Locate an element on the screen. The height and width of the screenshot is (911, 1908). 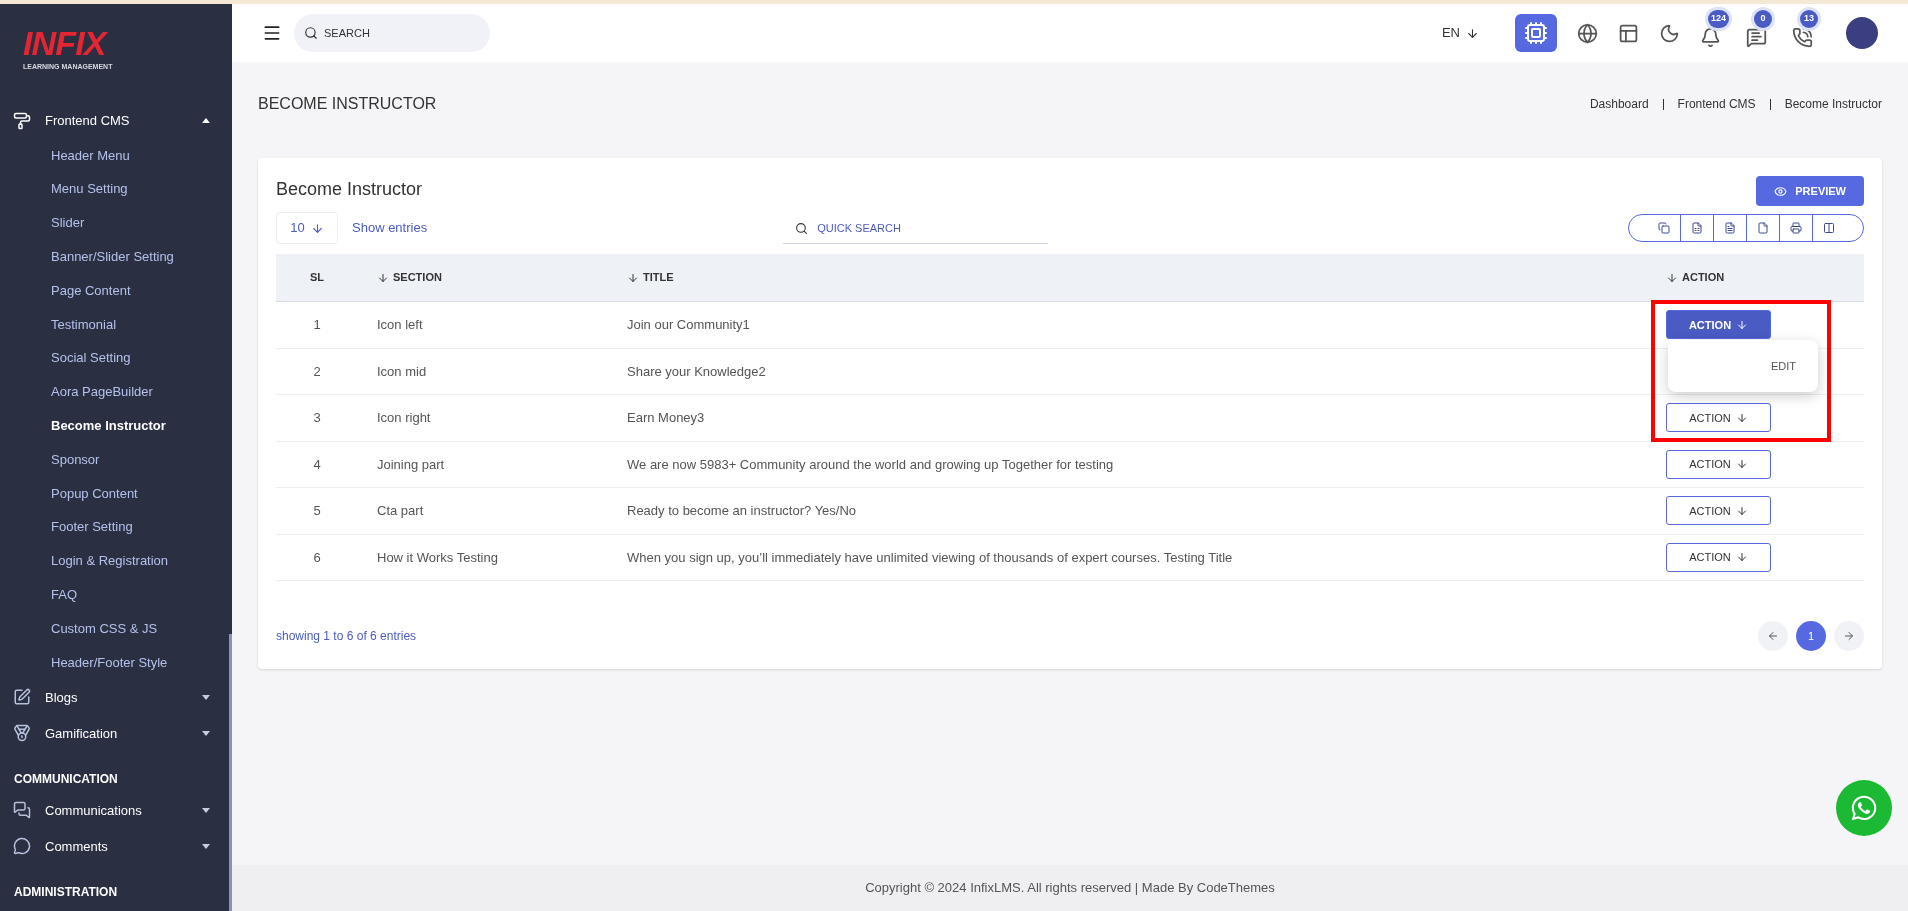
table-cell-text: 4 is located at coordinates (317, 464).